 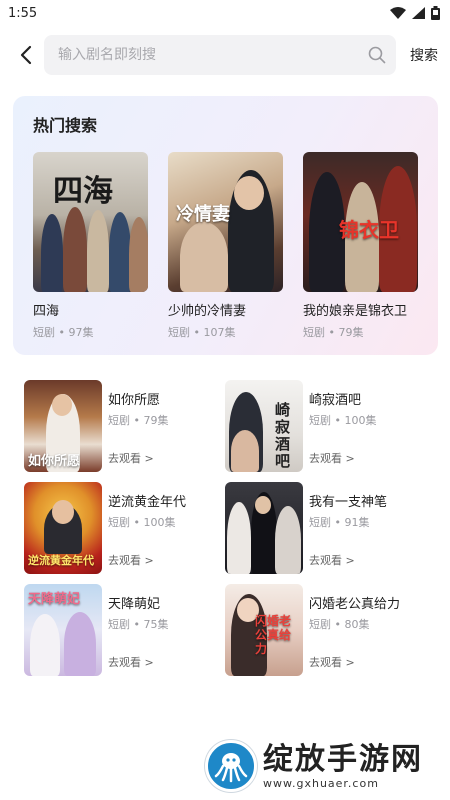 I want to click on search-button: 搜索, so click(x=424, y=55).